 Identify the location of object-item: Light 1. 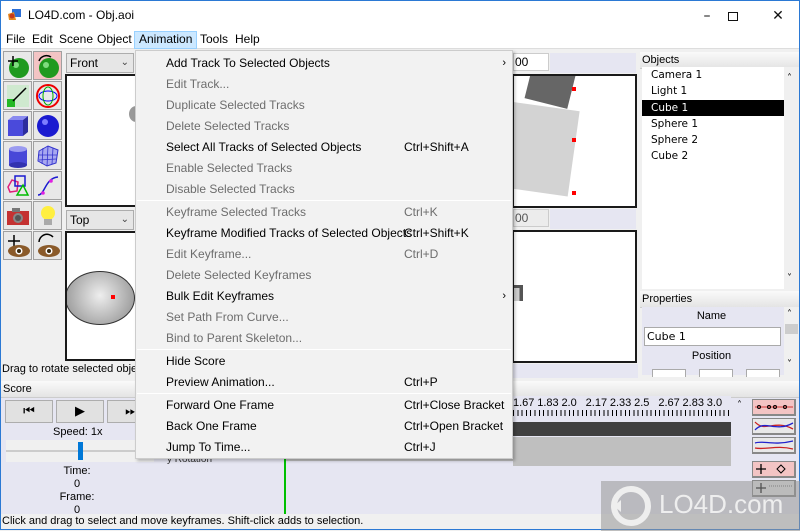
(713, 91).